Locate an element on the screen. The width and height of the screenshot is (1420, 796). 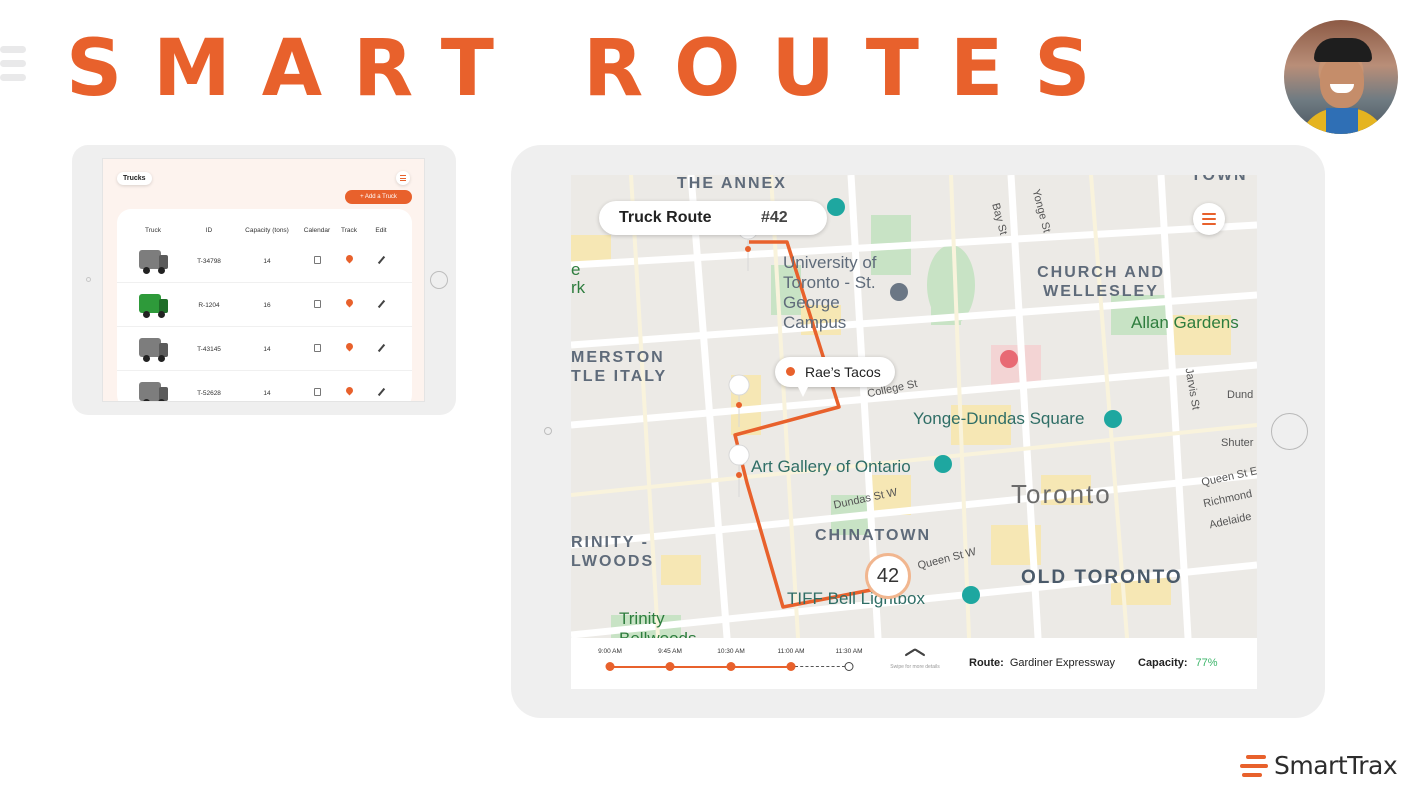
truck-id: T-34798 is located at coordinates (209, 261).